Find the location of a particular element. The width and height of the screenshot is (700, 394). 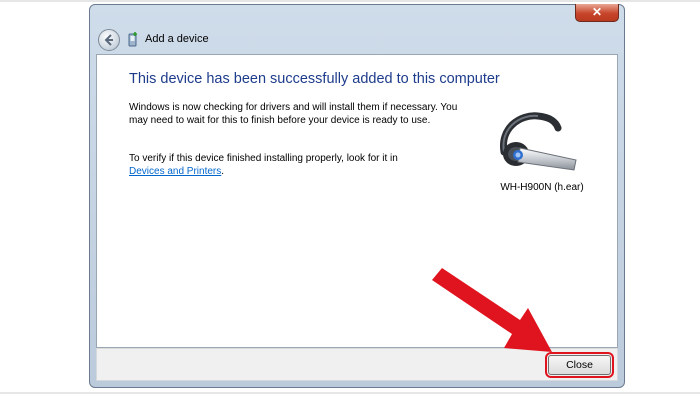

red-arrow-annotation is located at coordinates (492, 310).